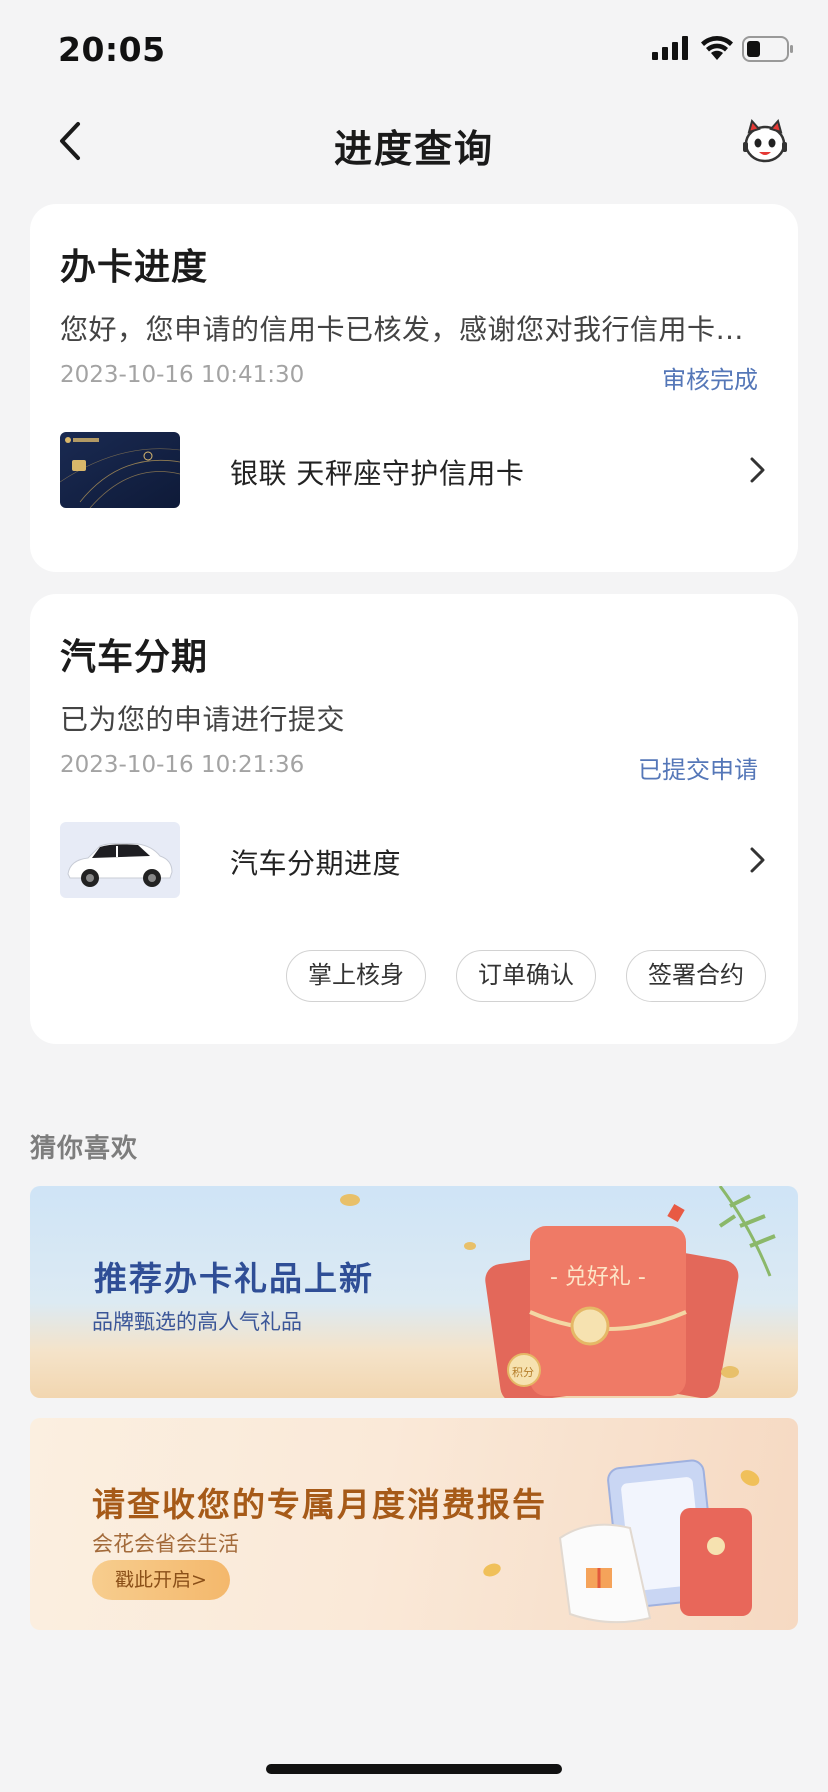  Describe the element at coordinates (413, 149) in the screenshot. I see `page-title: 进度查询` at that location.